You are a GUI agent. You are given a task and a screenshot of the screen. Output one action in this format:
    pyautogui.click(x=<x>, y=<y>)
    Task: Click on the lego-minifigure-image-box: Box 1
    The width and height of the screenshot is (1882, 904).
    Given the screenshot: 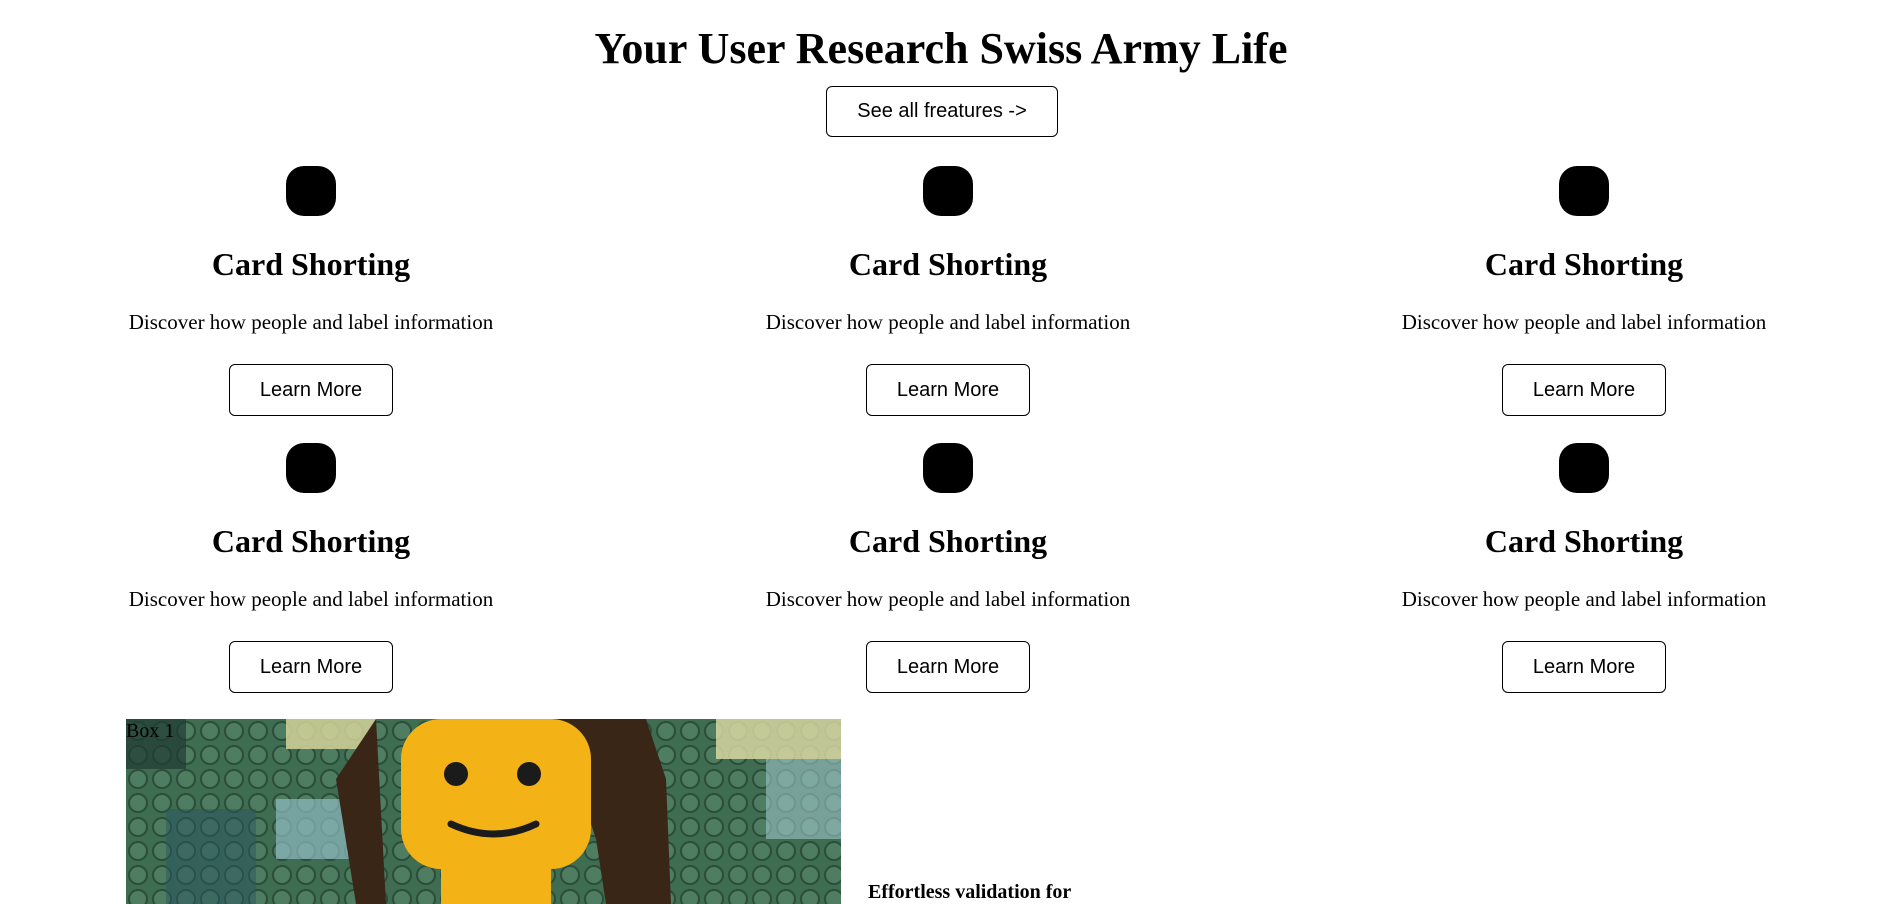 What is the action you would take?
    pyautogui.click(x=483, y=811)
    